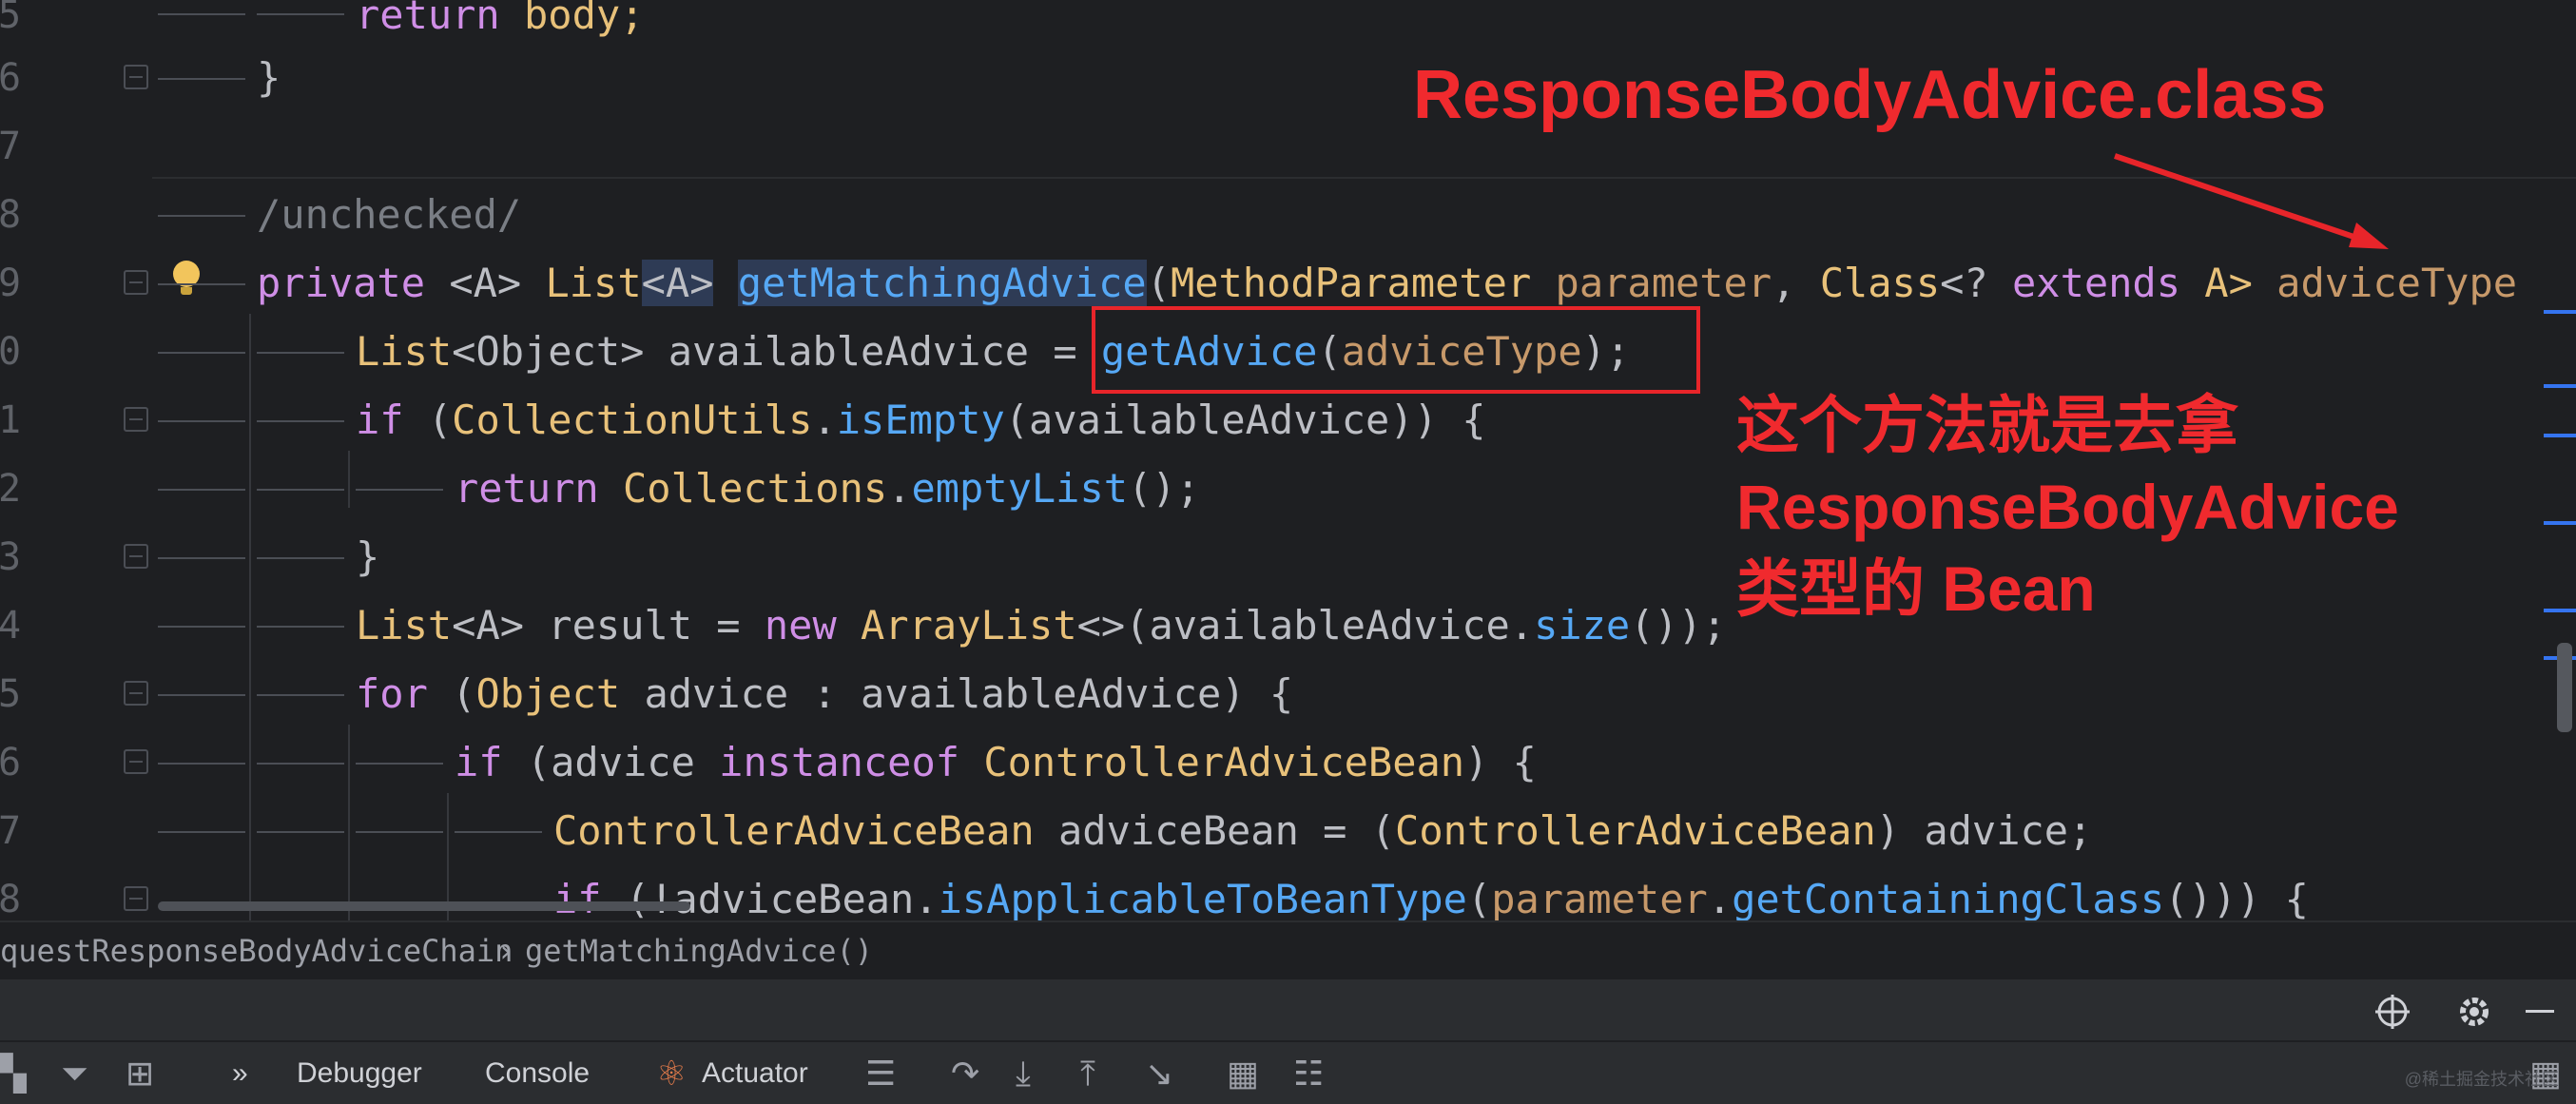  What do you see at coordinates (537, 1073) in the screenshot?
I see `tab-console: Console` at bounding box center [537, 1073].